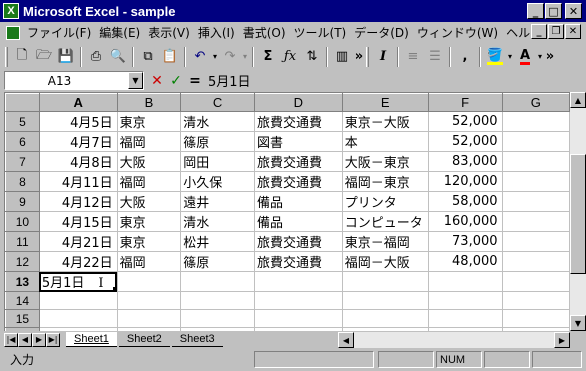 The image size is (586, 371). What do you see at coordinates (59, 32) in the screenshot?
I see `menu-file: ファイル(F)` at bounding box center [59, 32].